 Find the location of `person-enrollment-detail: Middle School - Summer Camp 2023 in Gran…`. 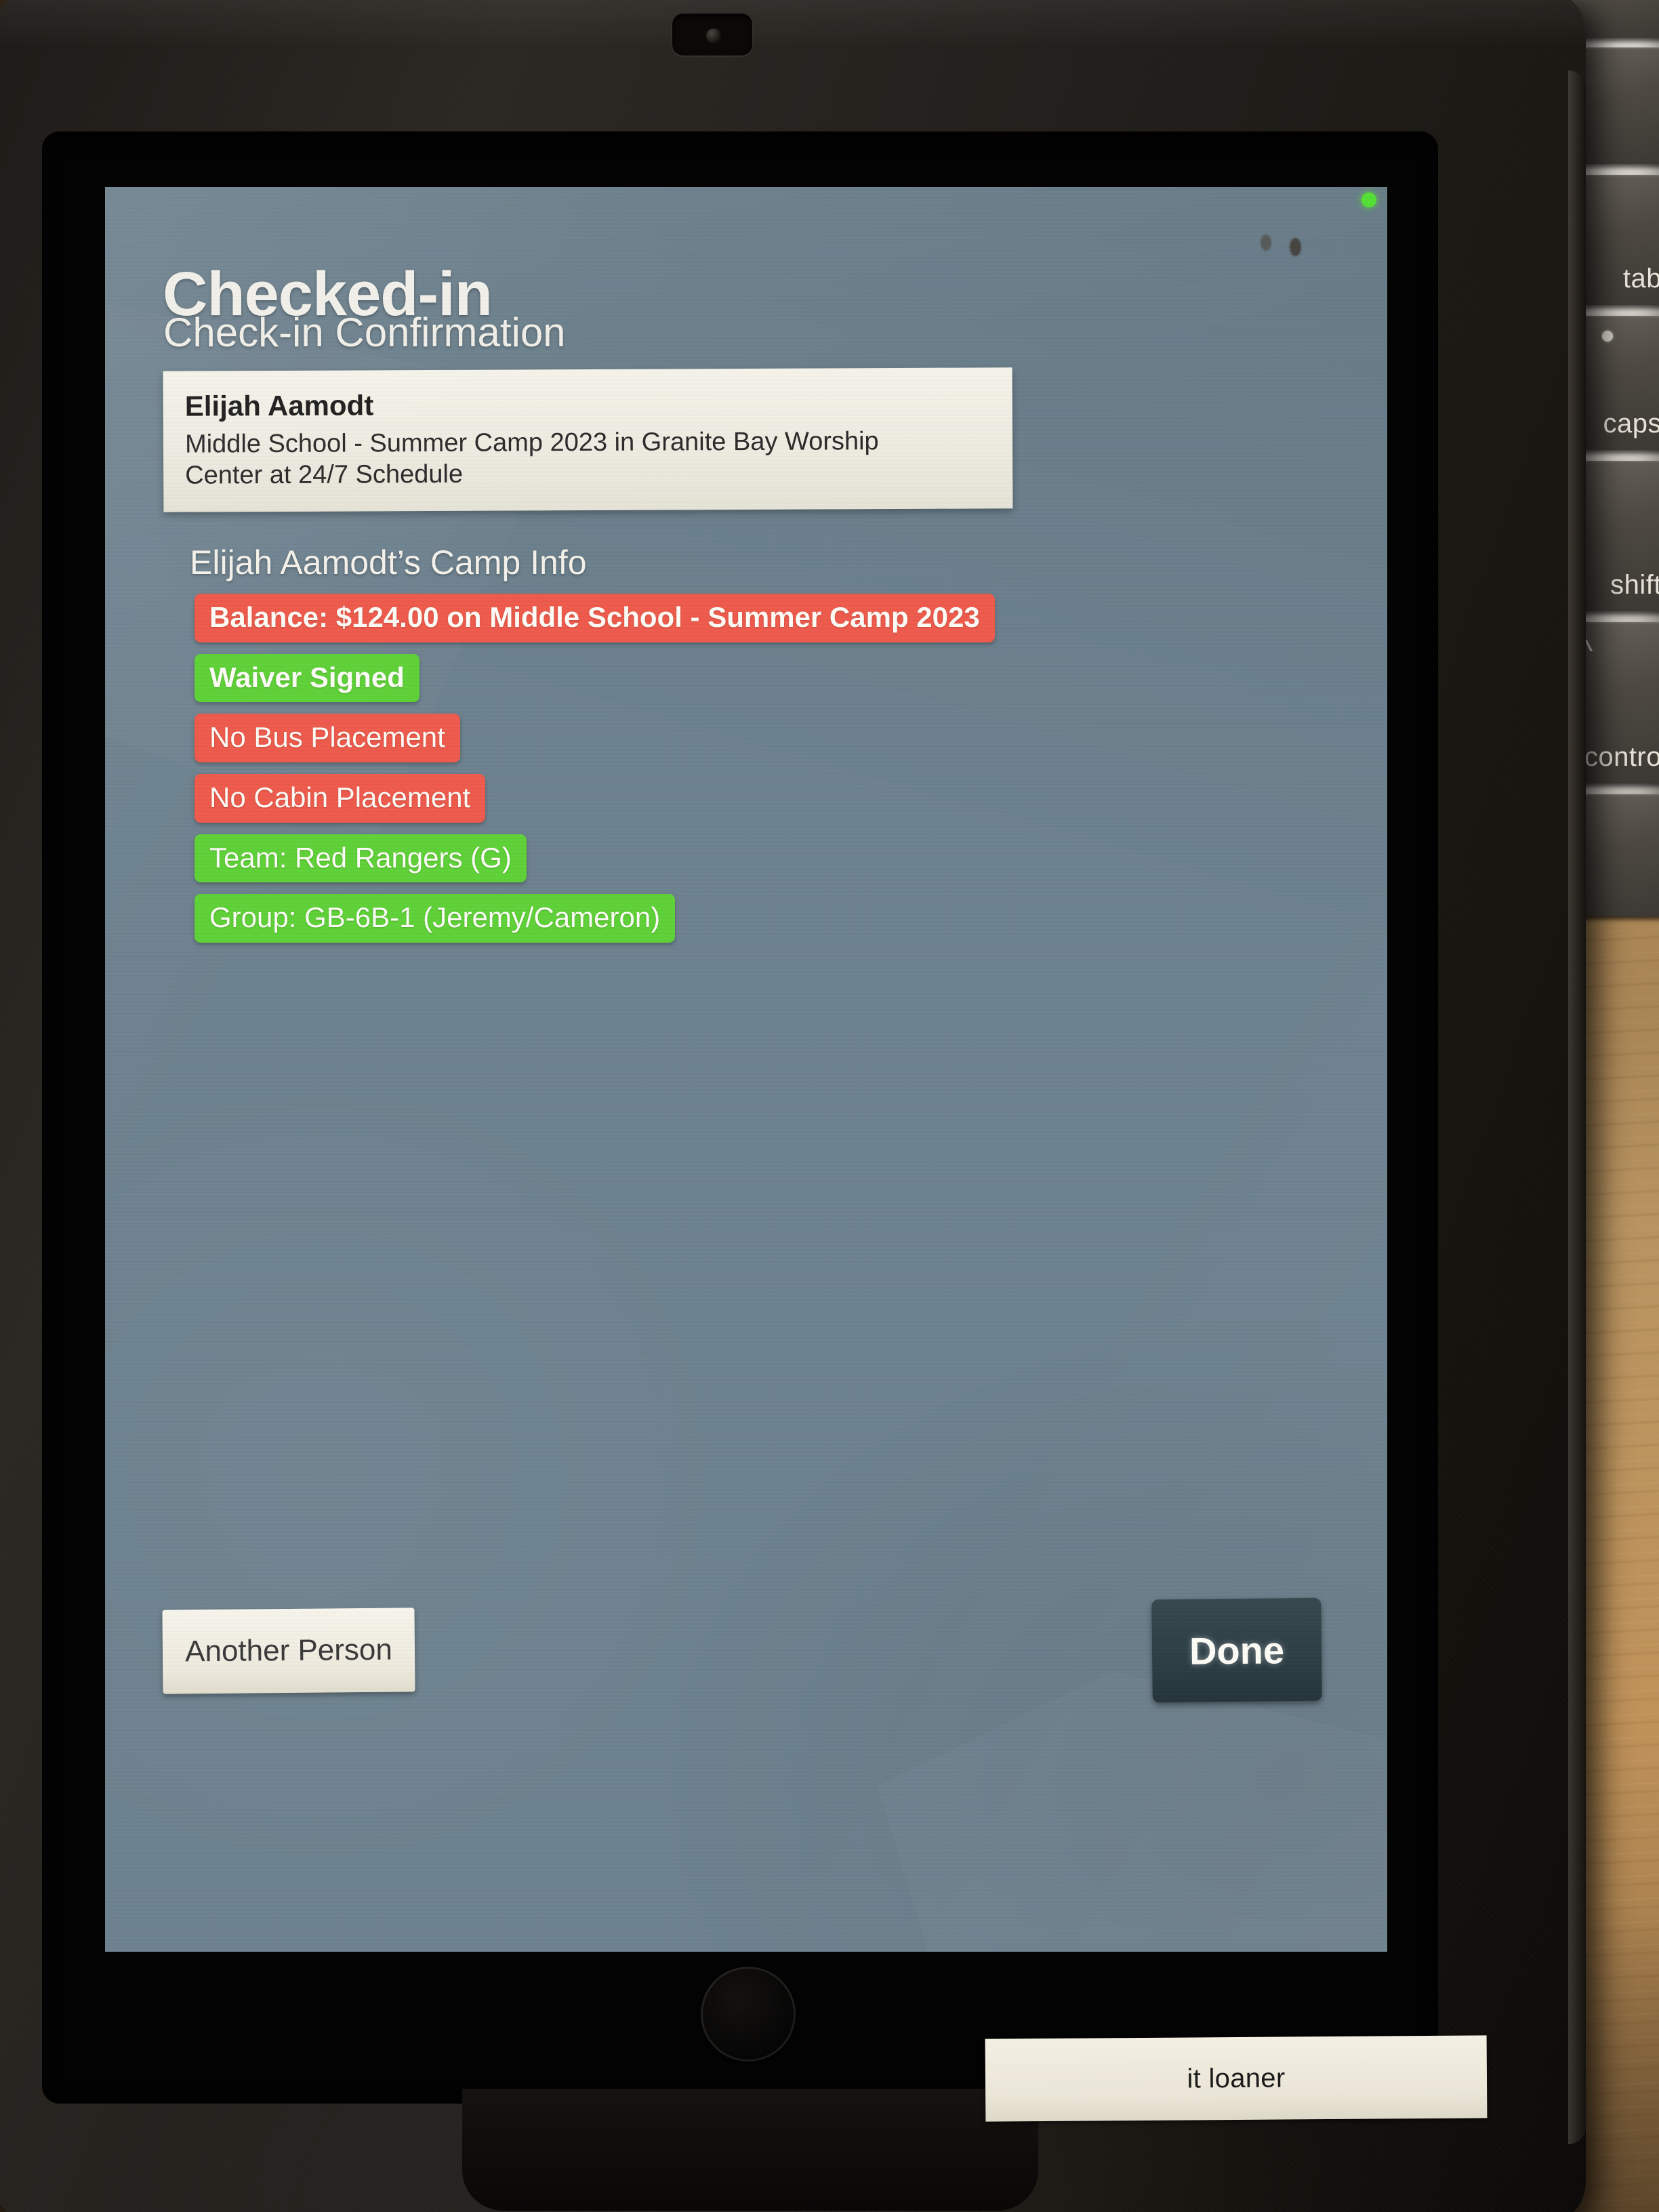

person-enrollment-detail: Middle School - Summer Camp 2023 in Gran… is located at coordinates (531, 459).